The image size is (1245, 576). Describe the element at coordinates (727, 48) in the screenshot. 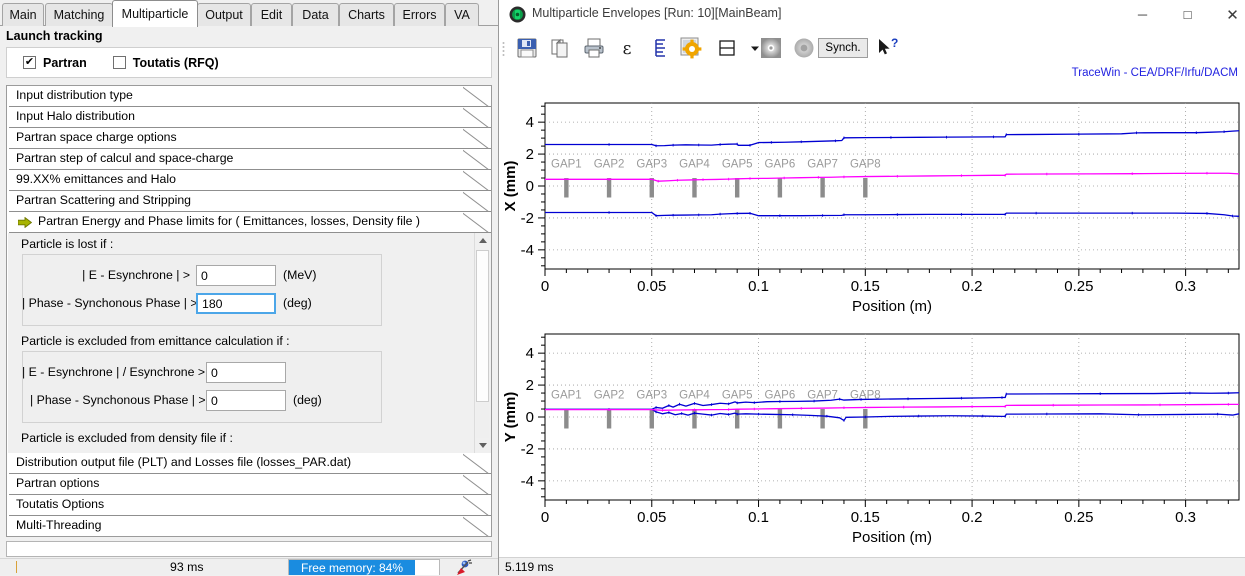

I see `split-panes-icon` at that location.